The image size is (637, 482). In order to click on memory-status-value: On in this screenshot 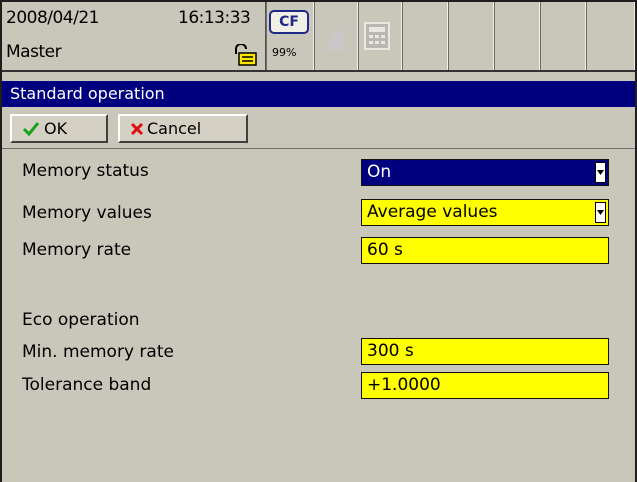, I will do `click(379, 172)`.